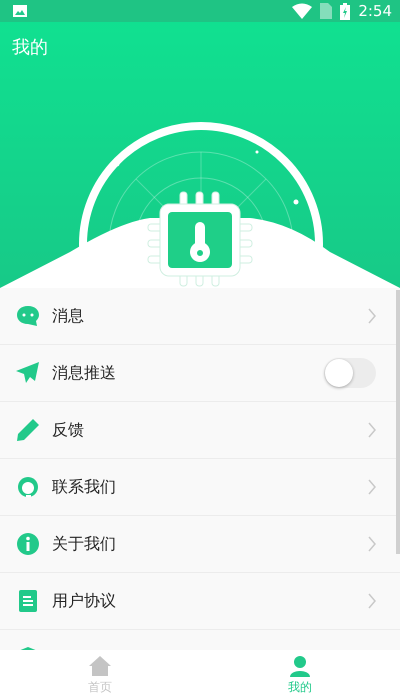 This screenshot has width=400, height=700. Describe the element at coordinates (68, 430) in the screenshot. I see `menu-label: 反馈` at that location.